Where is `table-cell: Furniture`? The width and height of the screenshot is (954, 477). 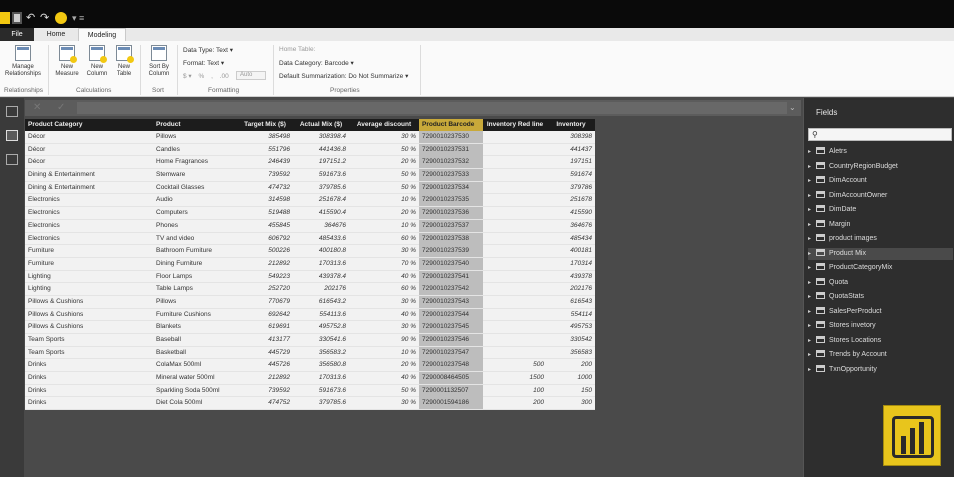
table-cell: Furniture is located at coordinates (89, 264).